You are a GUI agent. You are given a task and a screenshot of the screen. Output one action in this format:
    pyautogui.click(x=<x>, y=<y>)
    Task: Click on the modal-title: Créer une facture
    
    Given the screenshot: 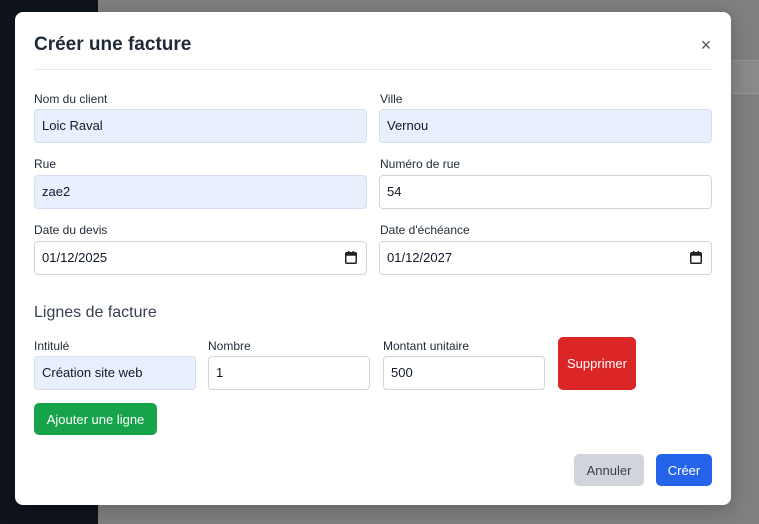 What is the action you would take?
    pyautogui.click(x=113, y=44)
    